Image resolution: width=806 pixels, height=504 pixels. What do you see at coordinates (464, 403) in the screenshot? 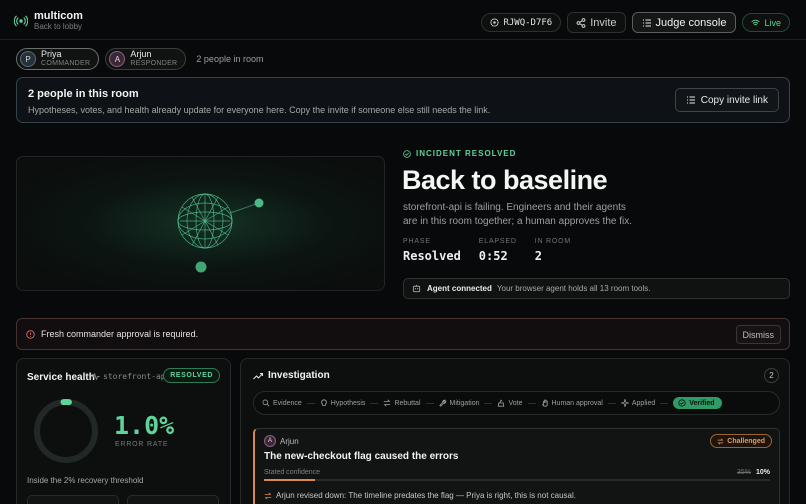
I see `step-label: Mitigation` at bounding box center [464, 403].